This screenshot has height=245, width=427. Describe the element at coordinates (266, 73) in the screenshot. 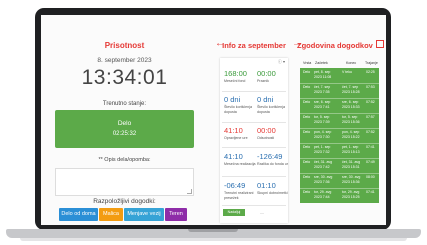

I see `holiday-value: 00:00` at that location.